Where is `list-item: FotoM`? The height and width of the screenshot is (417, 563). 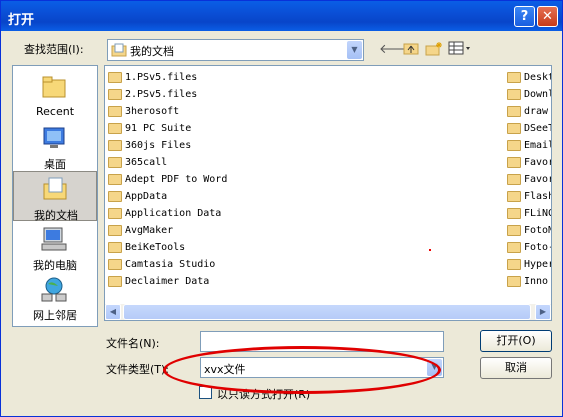 list-item: FotoM is located at coordinates (529, 230).